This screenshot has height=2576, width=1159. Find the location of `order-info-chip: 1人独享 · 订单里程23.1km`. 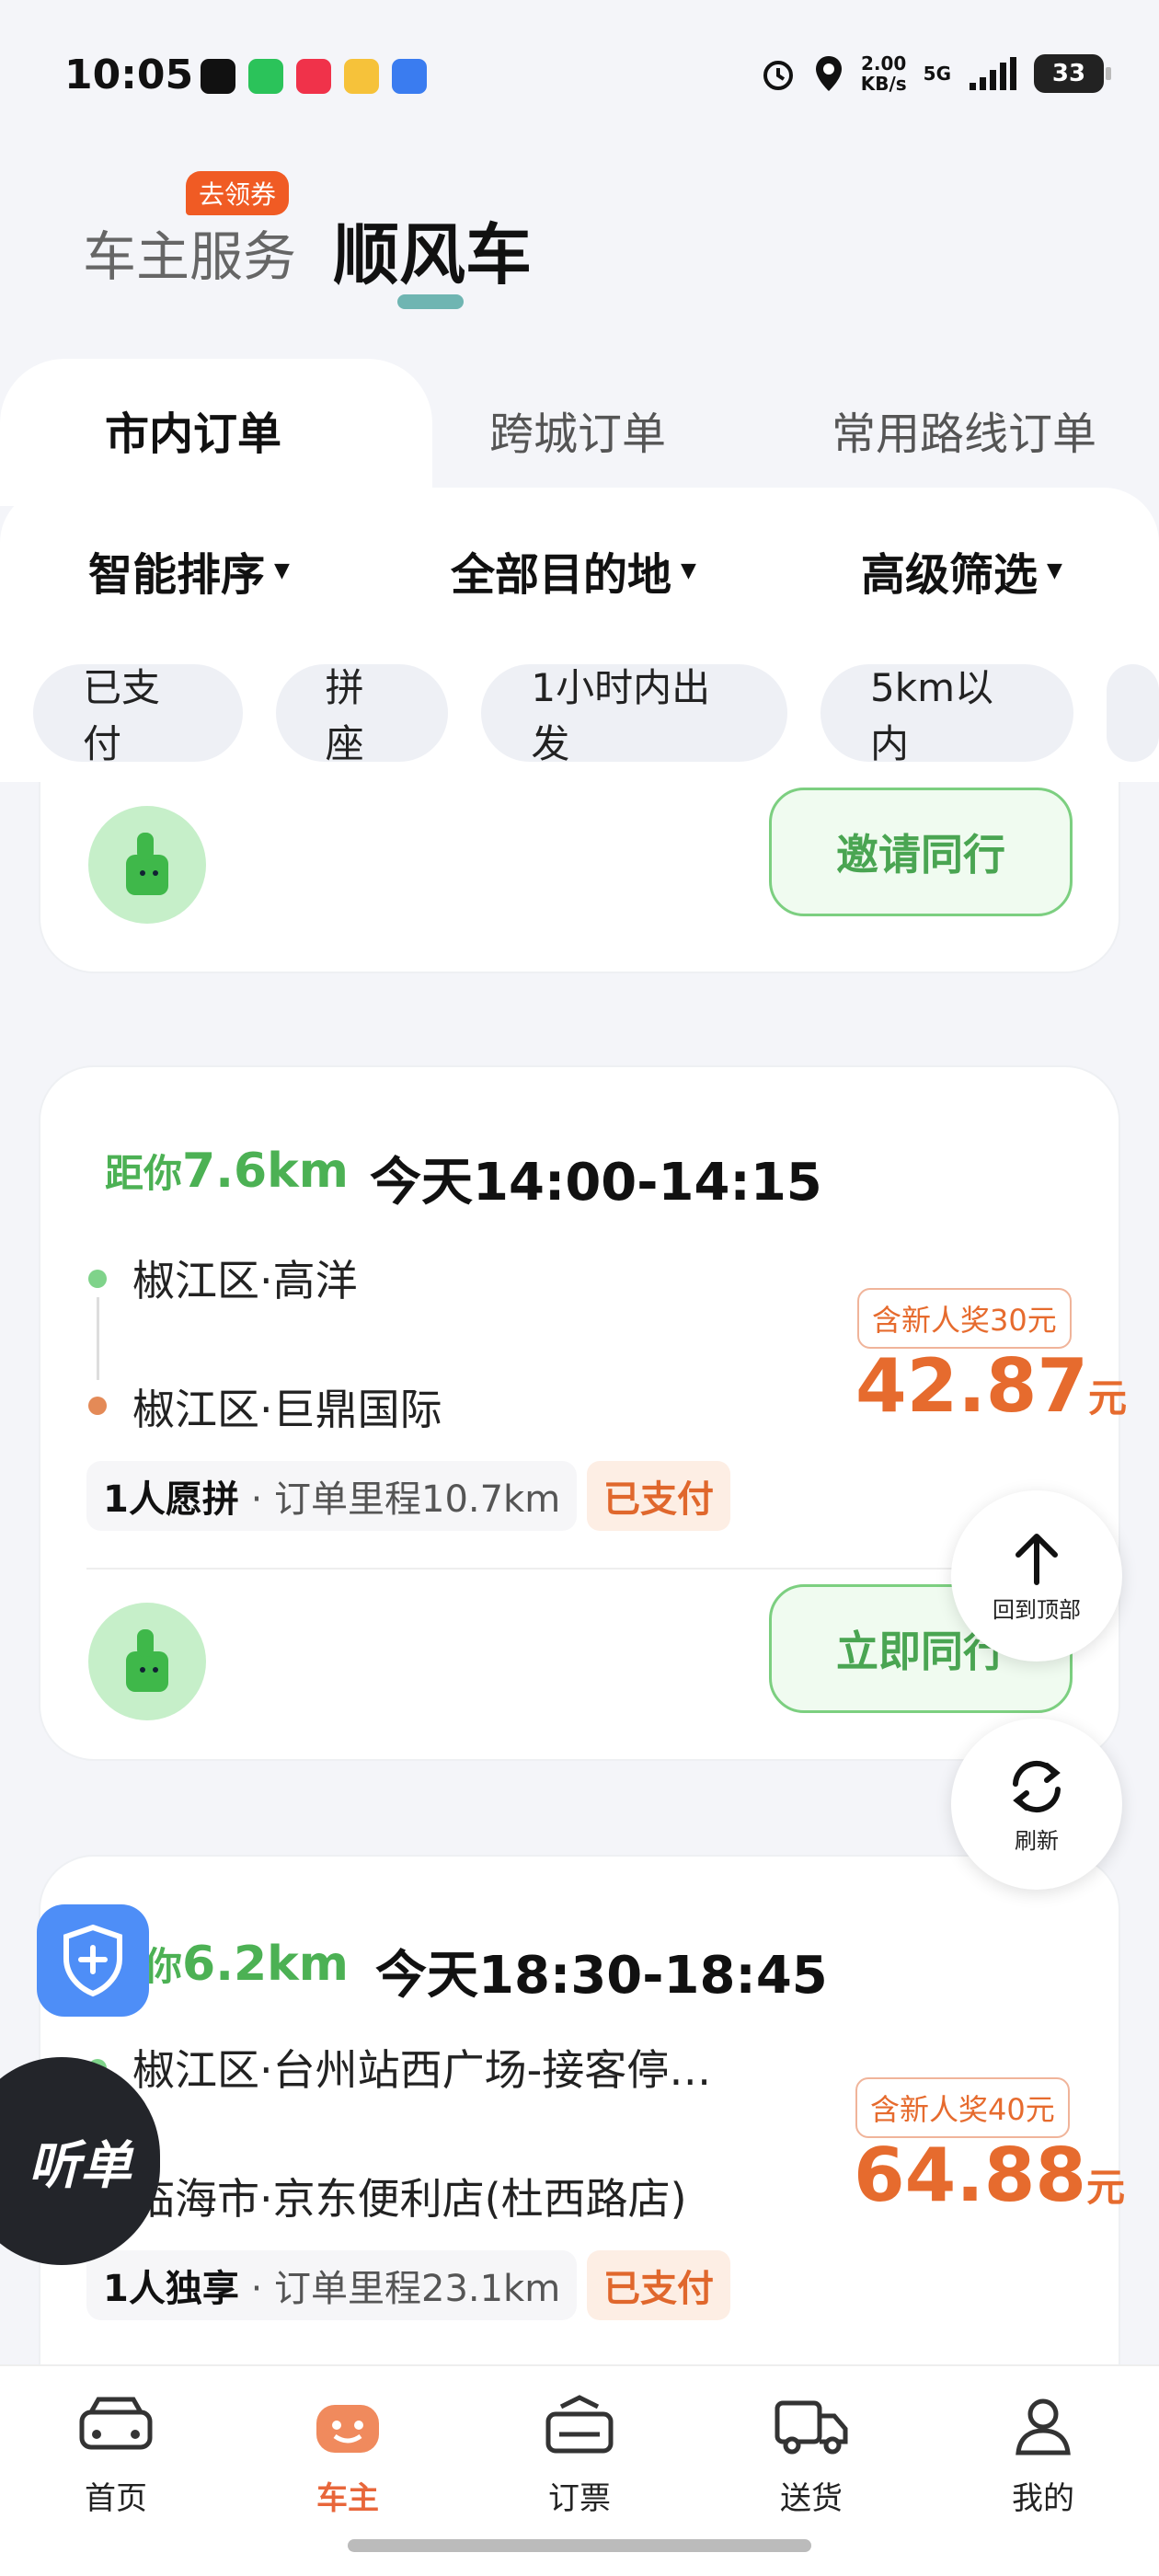

order-info-chip: 1人独享 · 订单里程23.1km is located at coordinates (332, 2285).